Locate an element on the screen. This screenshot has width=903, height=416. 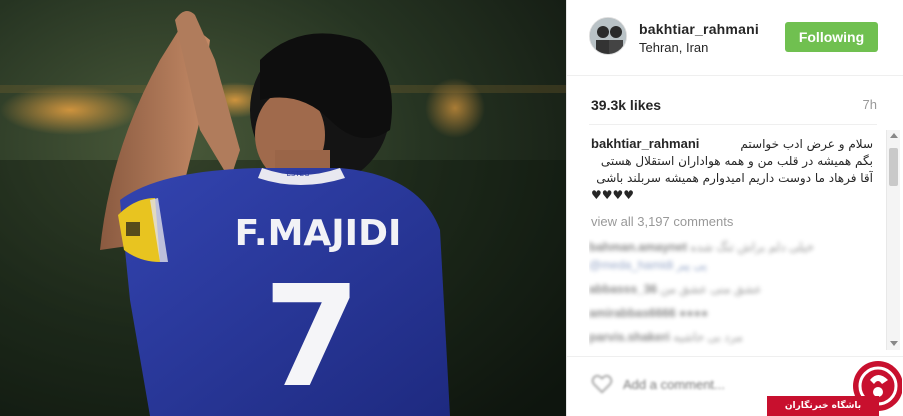
comment-item: parvis.shakeri مرد بی حاشیه is located at coordinates (731, 338).